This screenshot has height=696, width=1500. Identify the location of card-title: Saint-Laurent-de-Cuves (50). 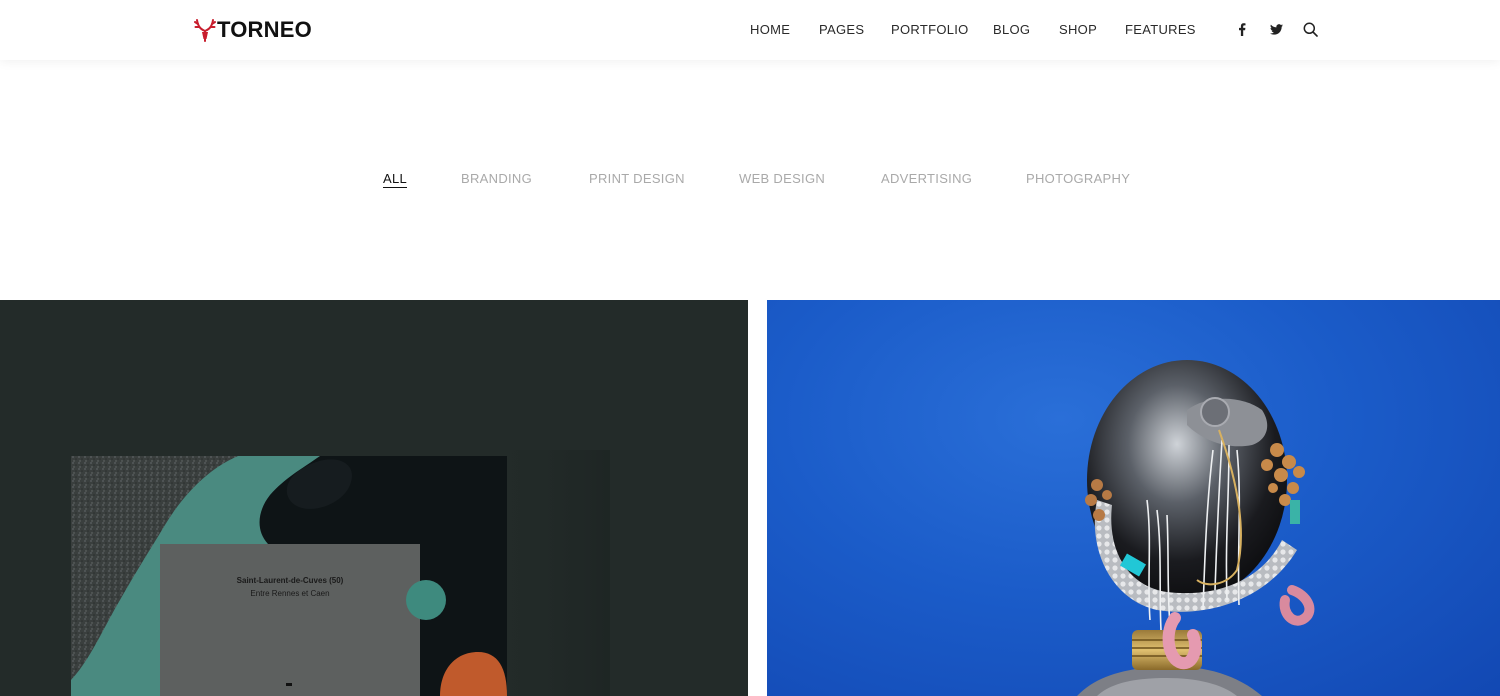
(290, 580).